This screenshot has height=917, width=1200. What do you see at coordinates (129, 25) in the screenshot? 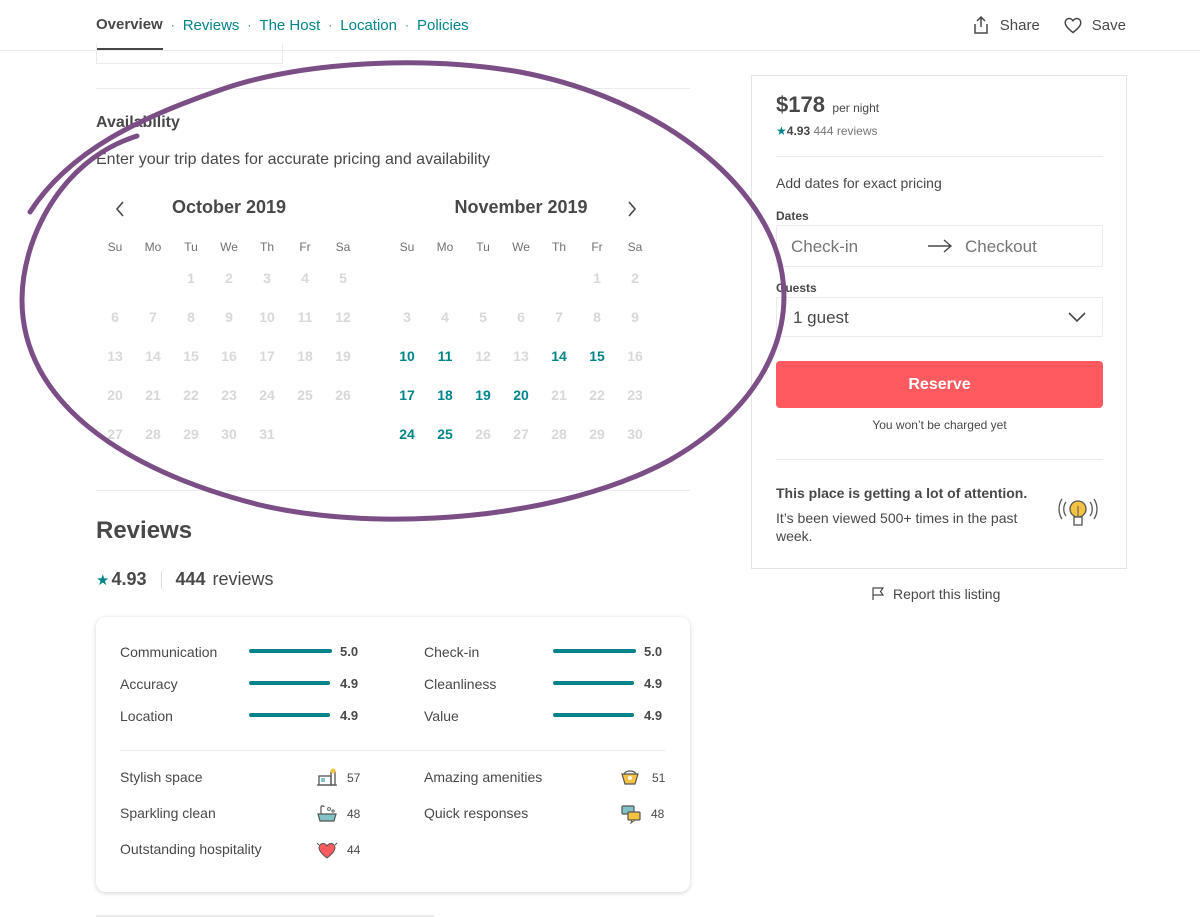
I see `tab-overview: Overview` at bounding box center [129, 25].